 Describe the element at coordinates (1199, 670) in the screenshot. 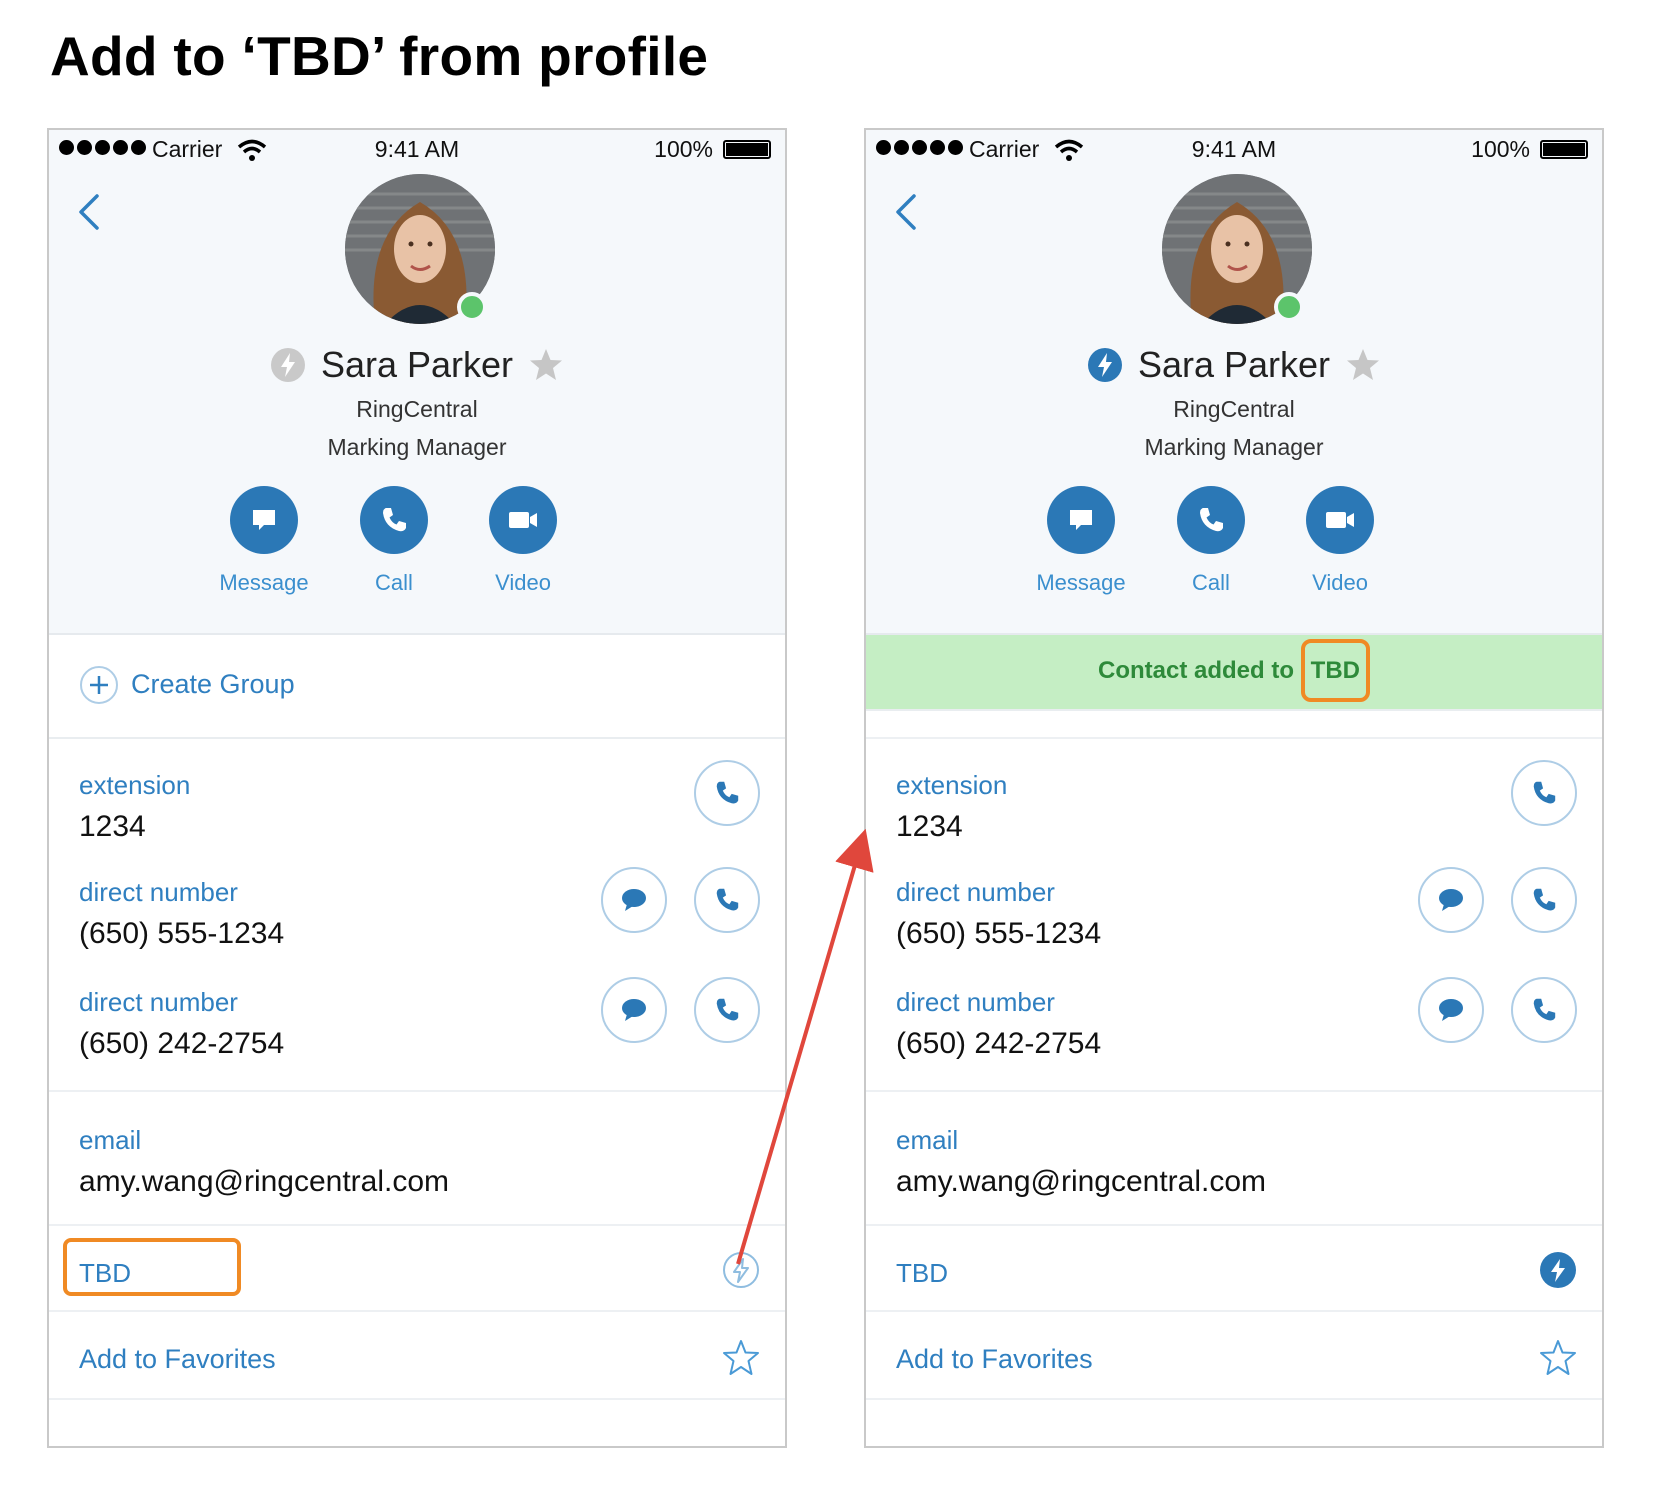

I see `toast-message: Contact added to` at that location.